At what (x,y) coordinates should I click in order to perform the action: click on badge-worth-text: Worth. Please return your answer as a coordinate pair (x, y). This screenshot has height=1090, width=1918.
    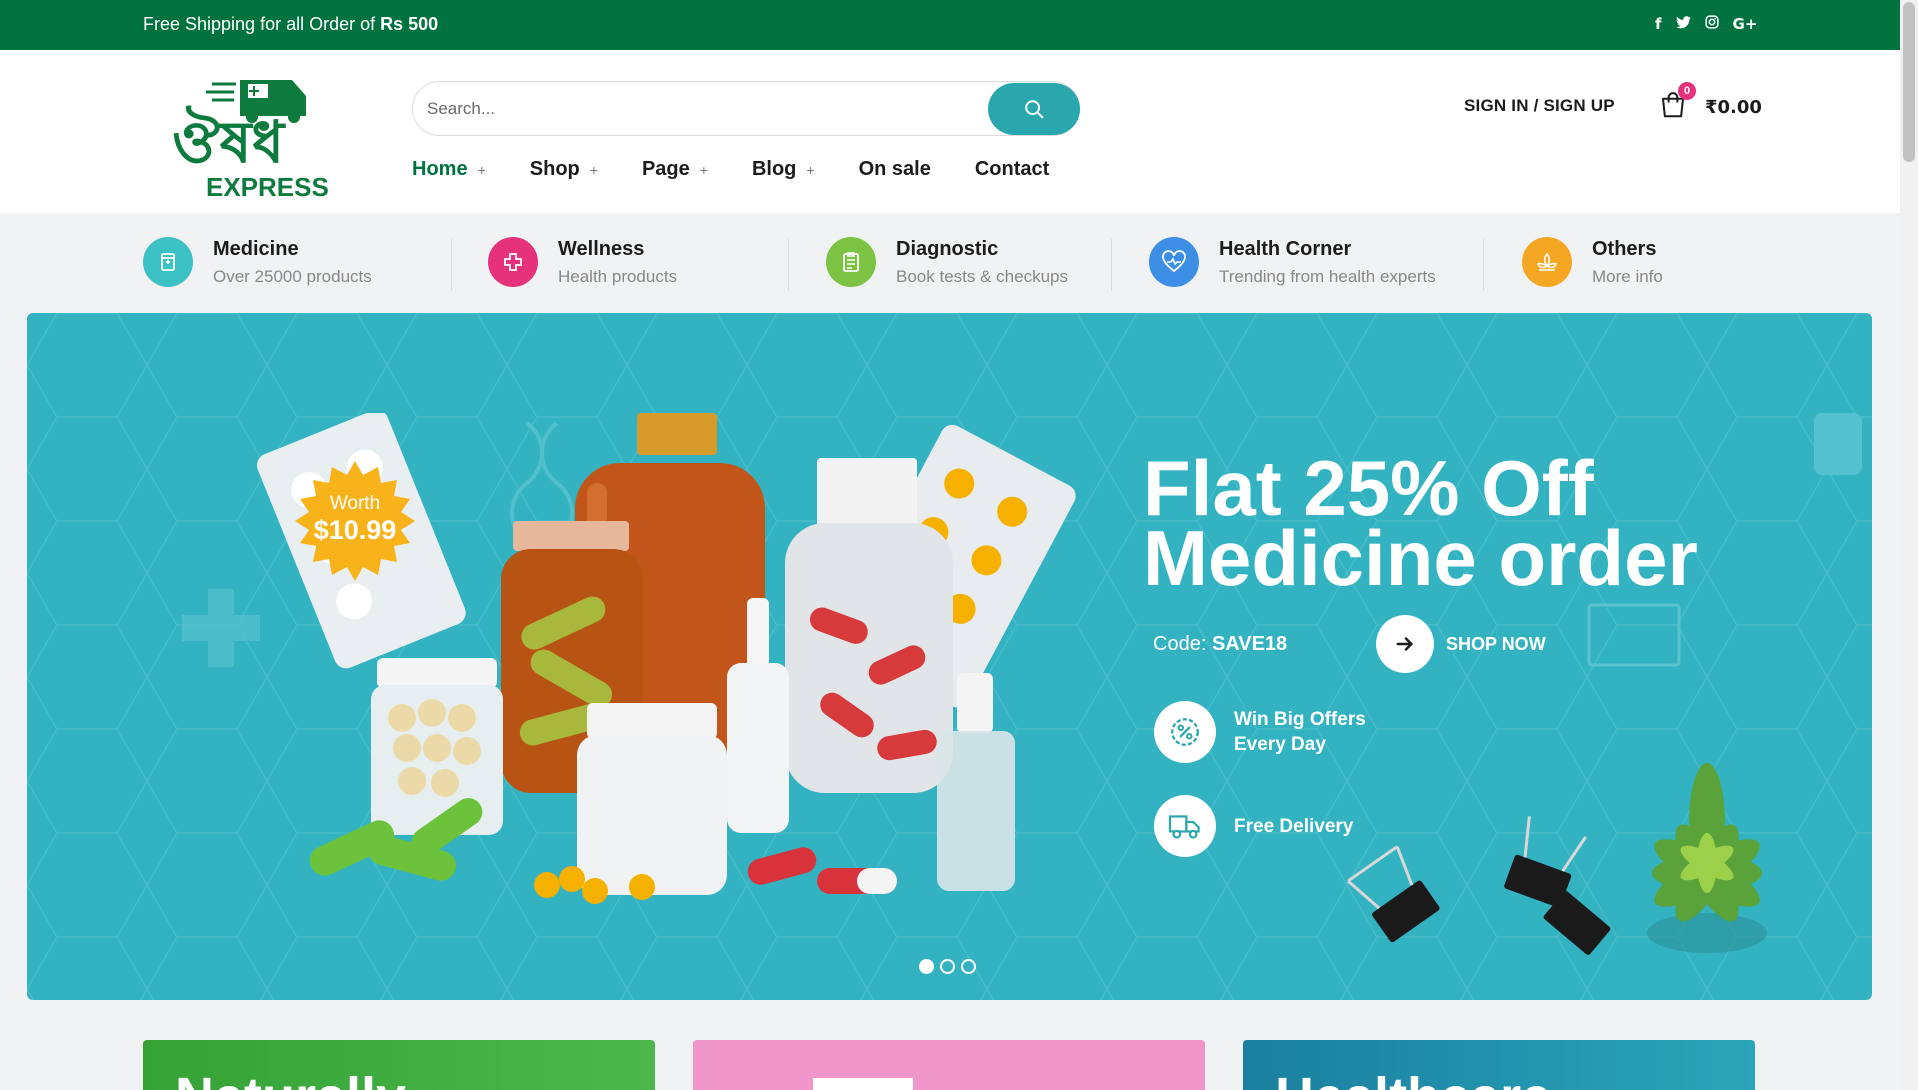
    Looking at the image, I should click on (355, 503).